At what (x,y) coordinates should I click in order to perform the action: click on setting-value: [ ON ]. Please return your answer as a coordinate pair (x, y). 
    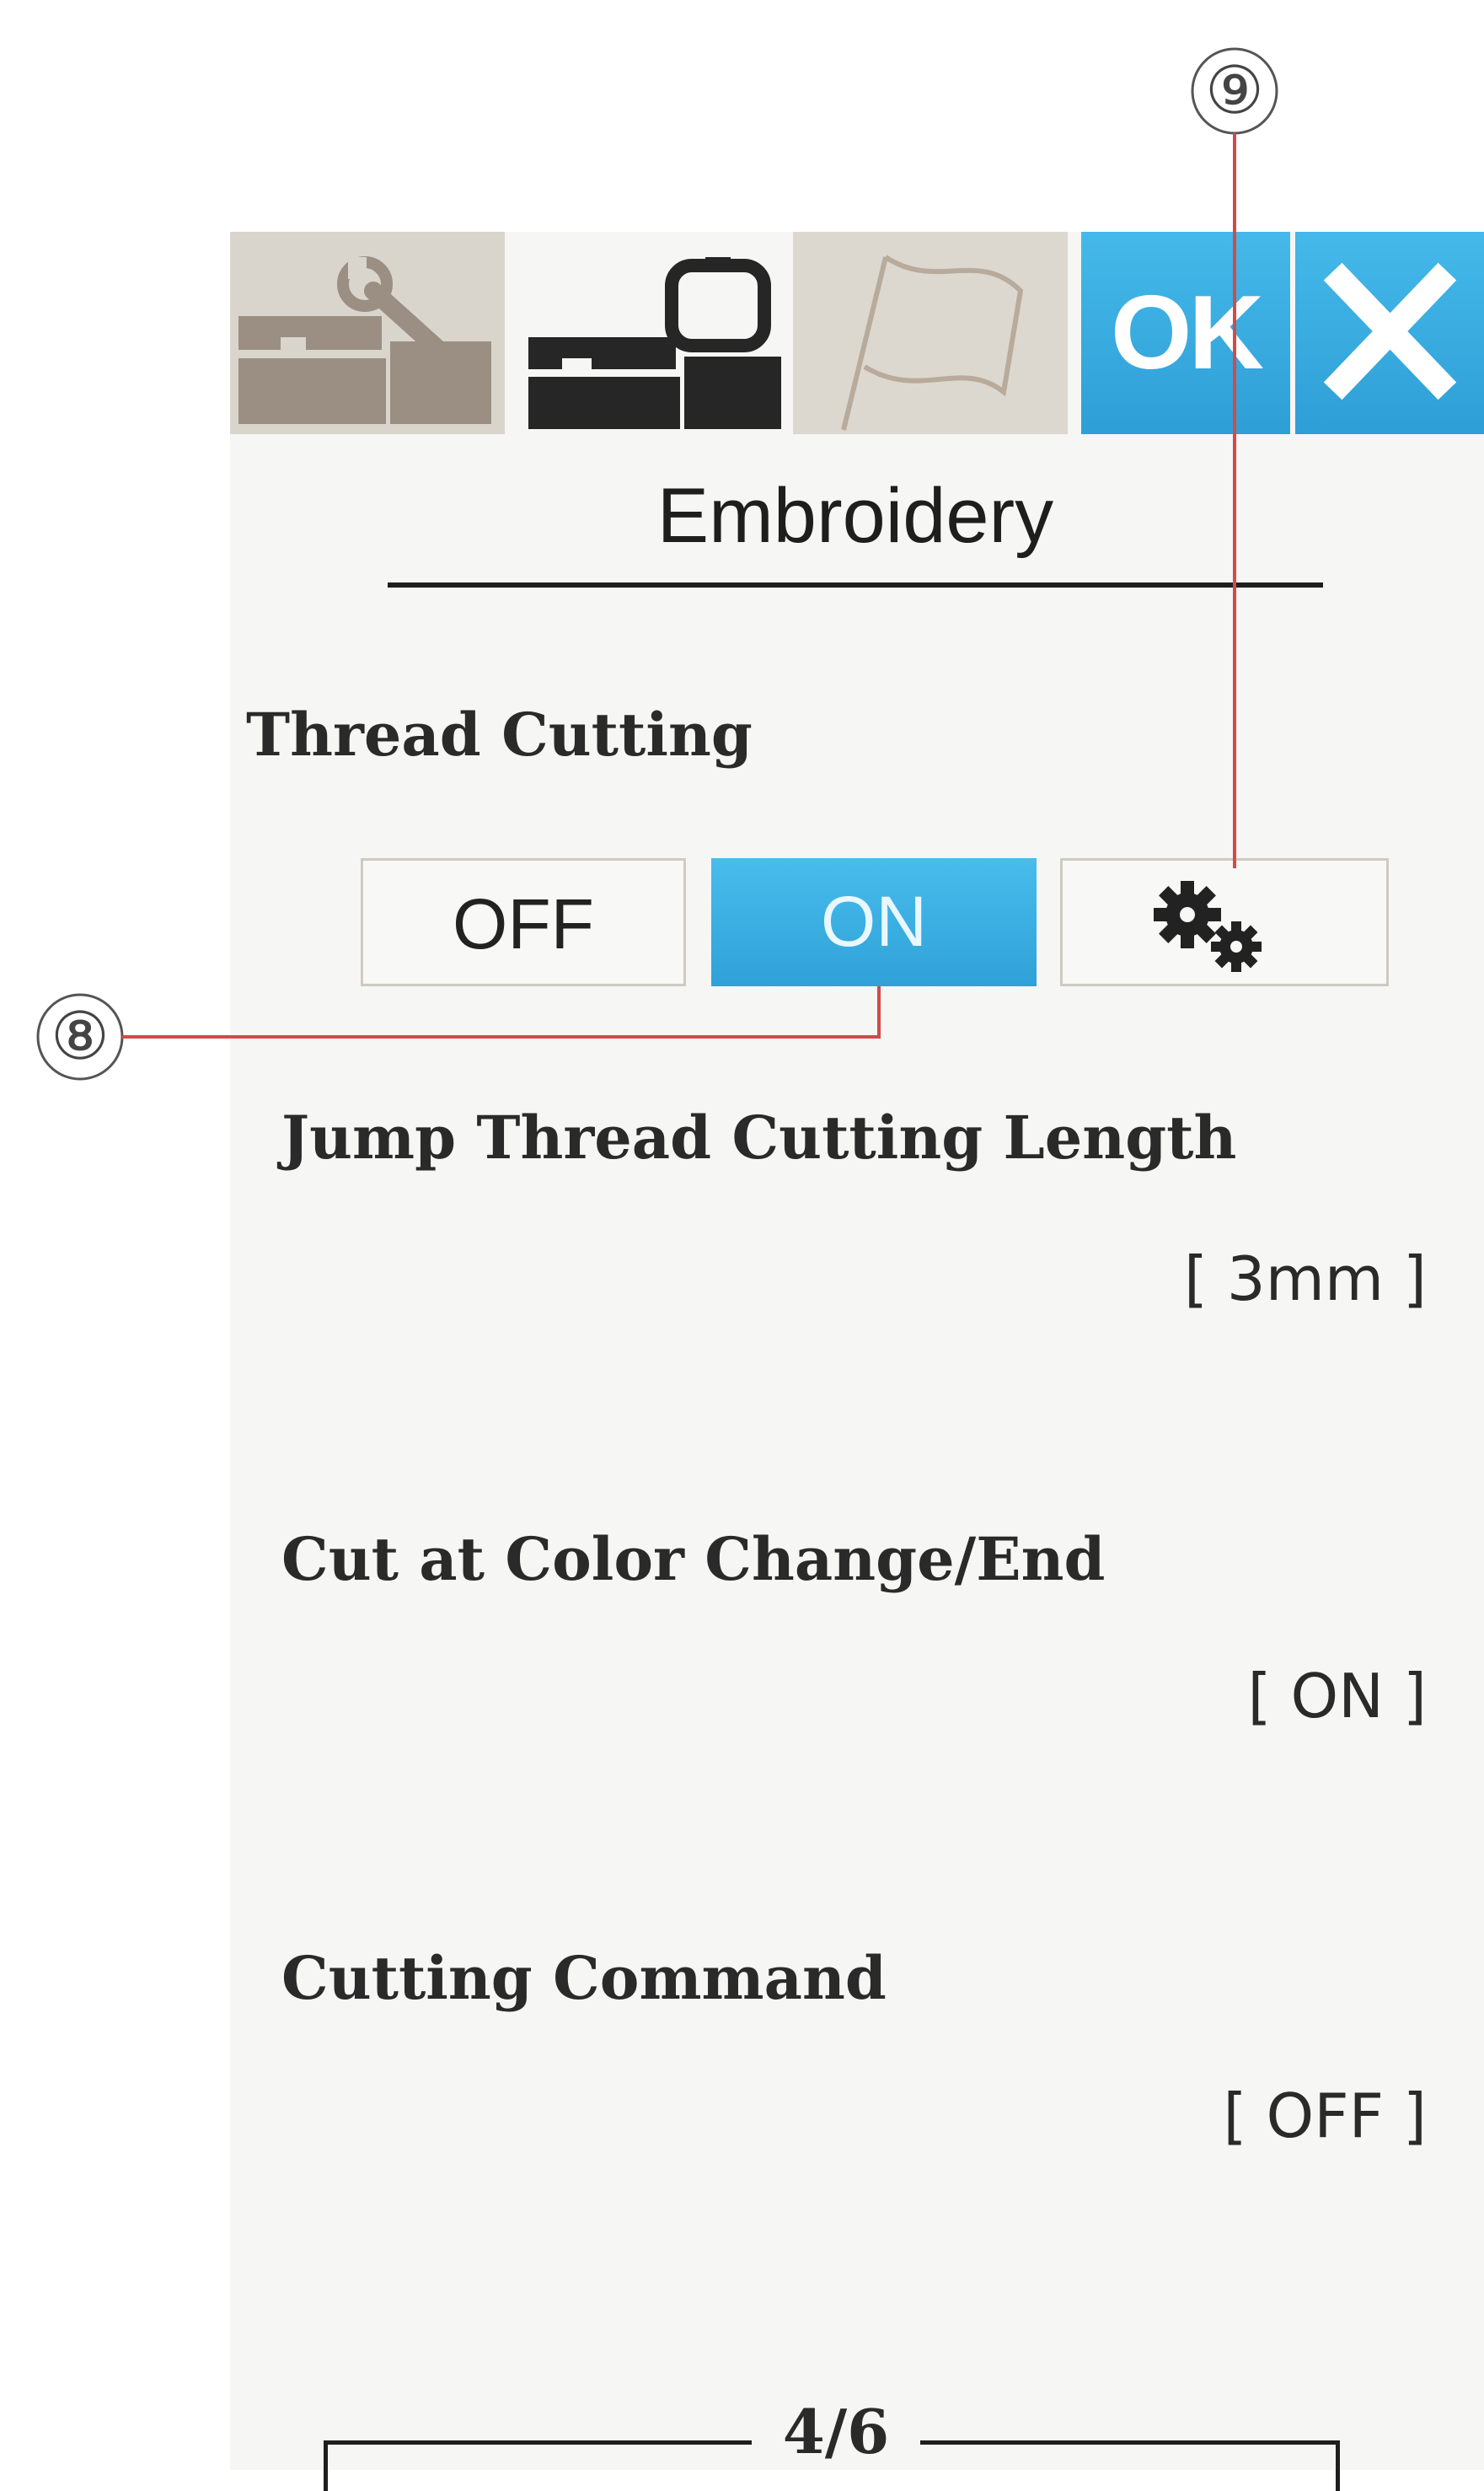
    Looking at the image, I should click on (1338, 1696).